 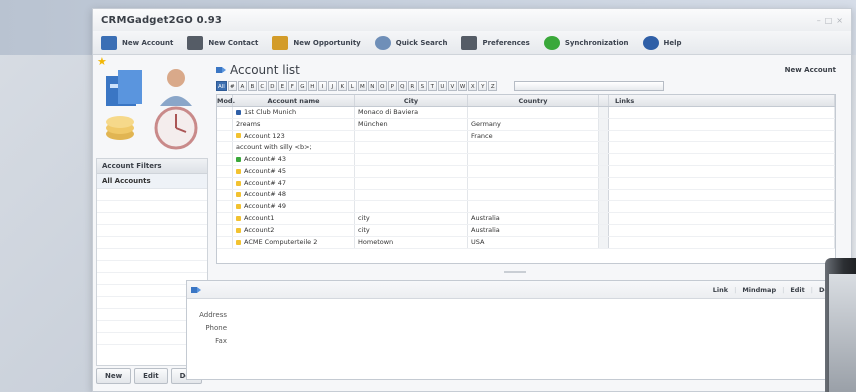 I want to click on toolbar-button-label: Help, so click(x=672, y=42).